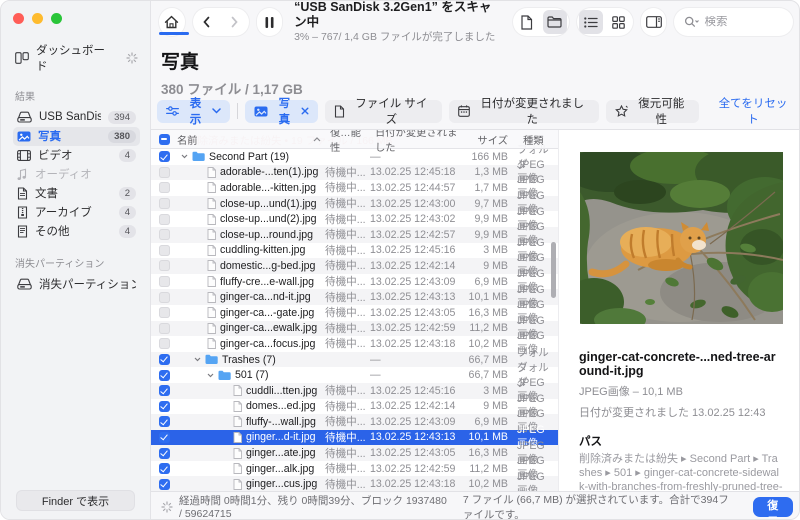 Image resolution: width=800 pixels, height=520 pixels. What do you see at coordinates (383, 112) in the screenshot?
I see `file-size-filter-button: ファイル サイズ` at bounding box center [383, 112].